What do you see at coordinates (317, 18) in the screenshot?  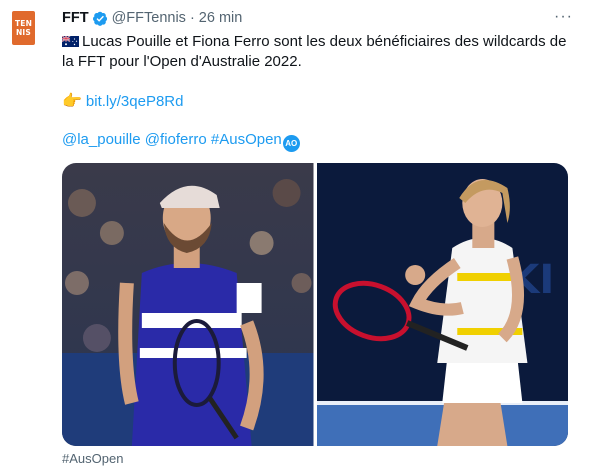 I see `tweet-header: FFT @FFTennis · 26 min ···` at bounding box center [317, 18].